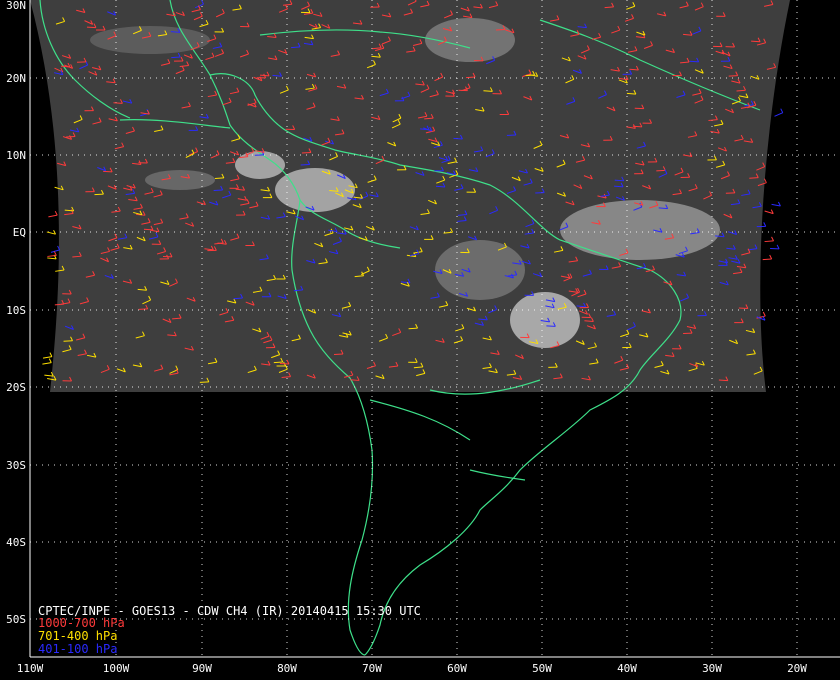 The image size is (840, 680). I want to click on latitude-label: 10S, so click(16, 310).